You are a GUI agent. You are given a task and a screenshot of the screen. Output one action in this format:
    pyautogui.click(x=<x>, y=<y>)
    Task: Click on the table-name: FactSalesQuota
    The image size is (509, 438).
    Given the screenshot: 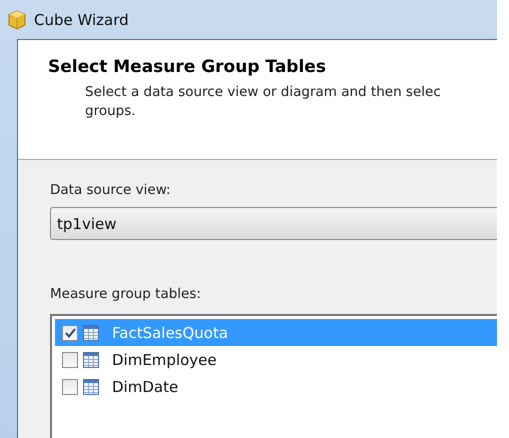 What is the action you would take?
    pyautogui.click(x=170, y=333)
    